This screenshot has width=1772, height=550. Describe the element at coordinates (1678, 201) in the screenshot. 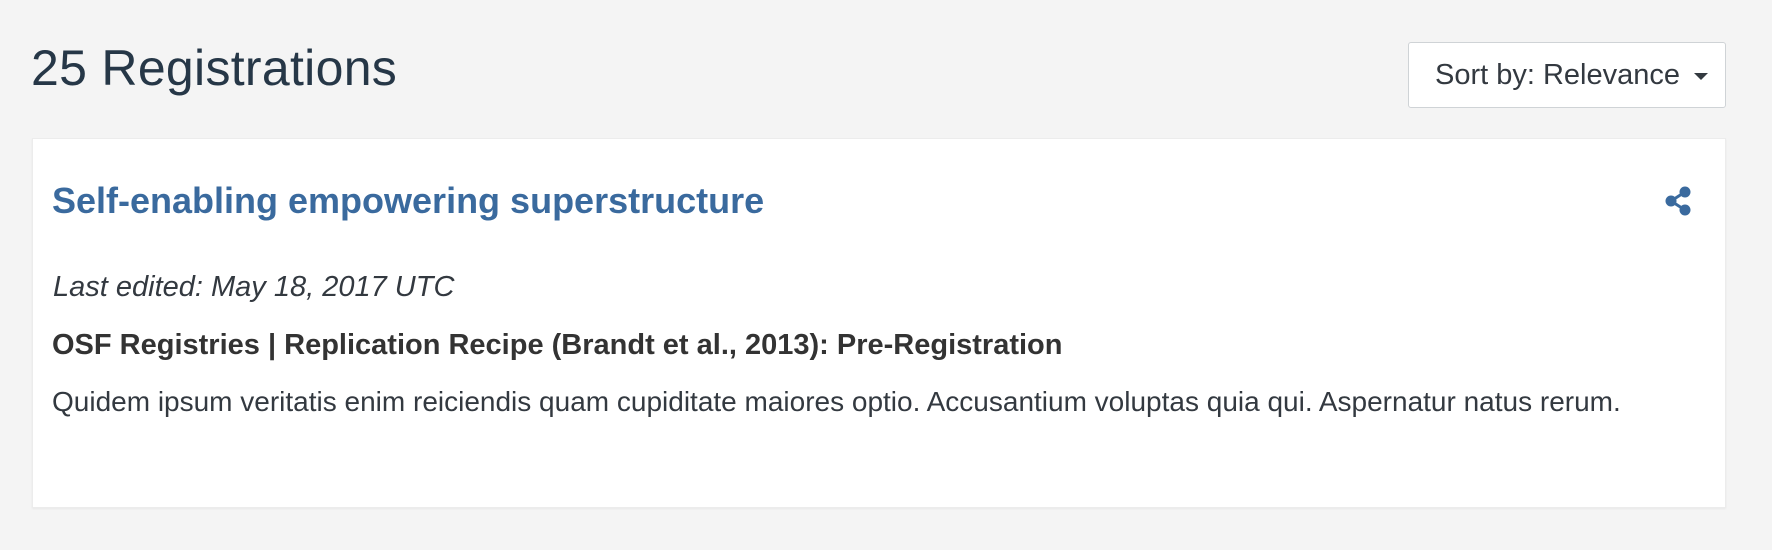

I see `share-icon` at that location.